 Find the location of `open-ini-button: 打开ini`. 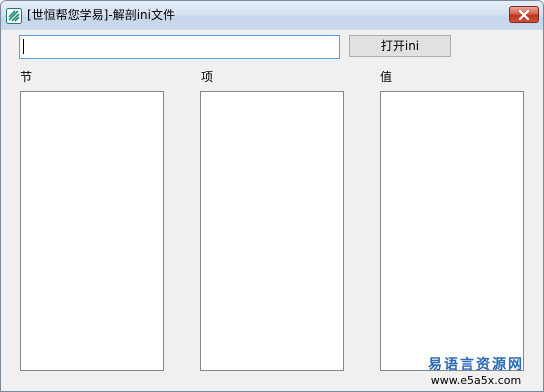

open-ini-button: 打开ini is located at coordinates (400, 46).